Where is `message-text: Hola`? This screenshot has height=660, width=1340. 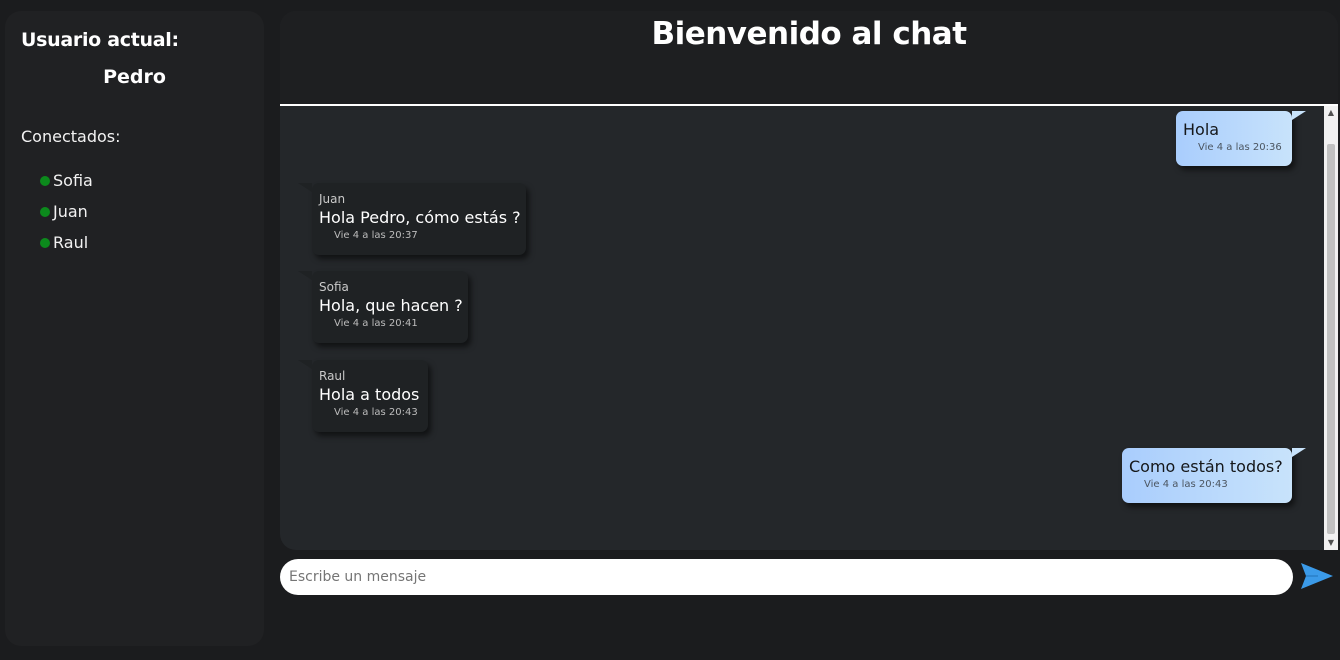
message-text: Hola is located at coordinates (1201, 129).